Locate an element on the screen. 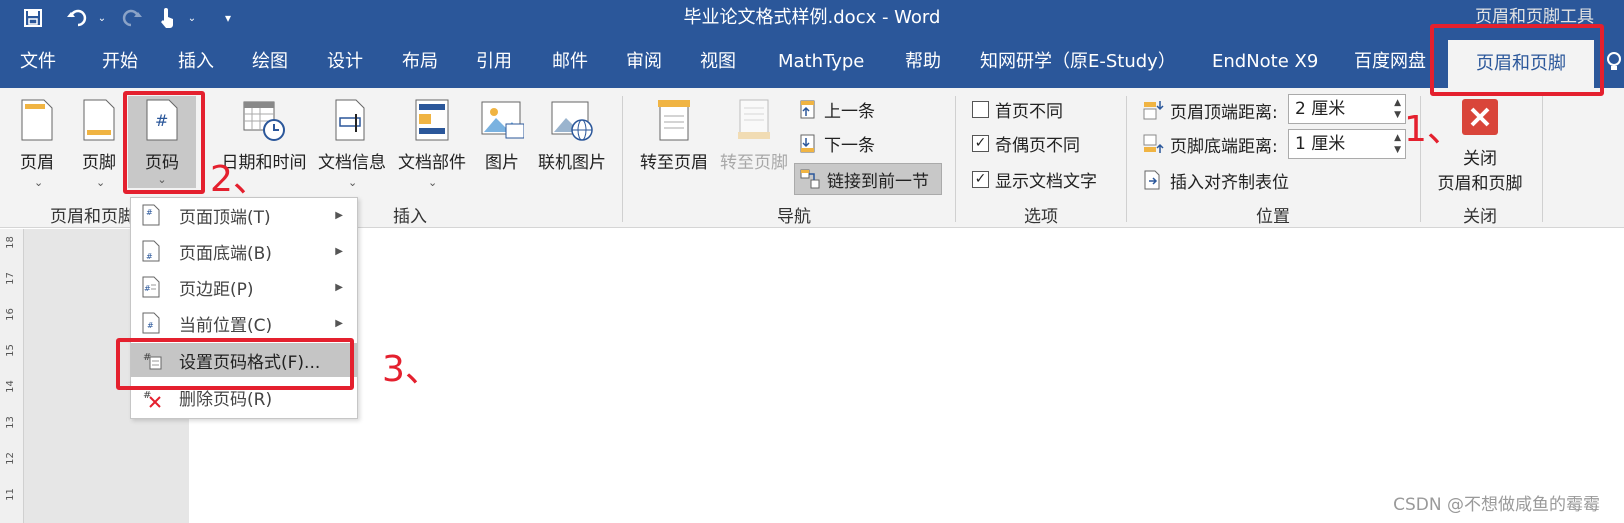 The width and height of the screenshot is (1624, 523). footer-label: 页脚 is located at coordinates (99, 163).